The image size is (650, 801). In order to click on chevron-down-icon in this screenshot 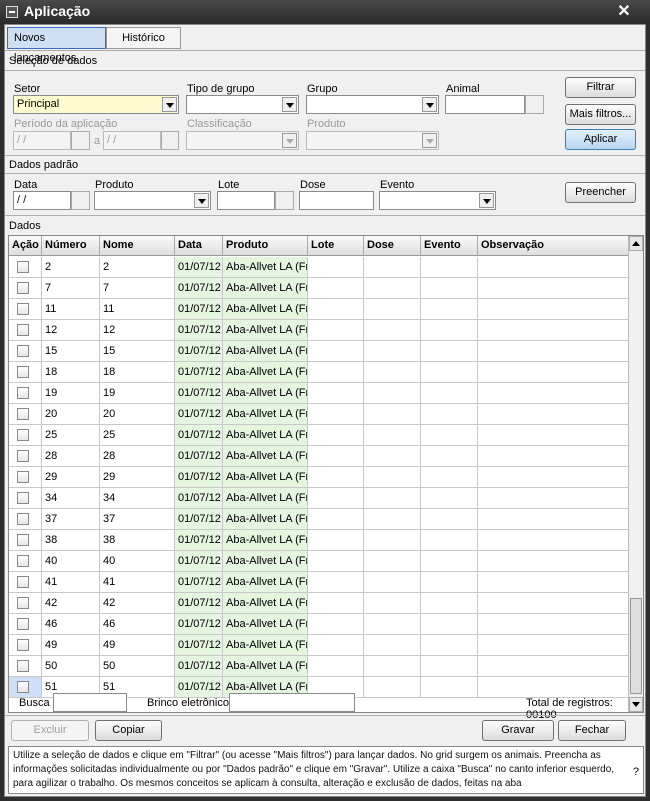, I will do `click(486, 200)`.